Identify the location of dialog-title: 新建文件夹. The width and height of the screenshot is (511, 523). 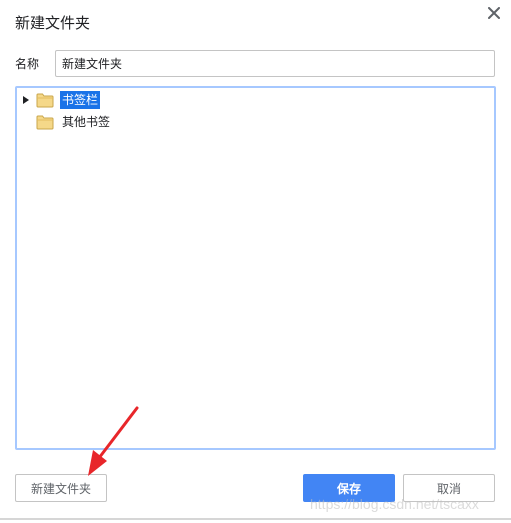
(53, 23).